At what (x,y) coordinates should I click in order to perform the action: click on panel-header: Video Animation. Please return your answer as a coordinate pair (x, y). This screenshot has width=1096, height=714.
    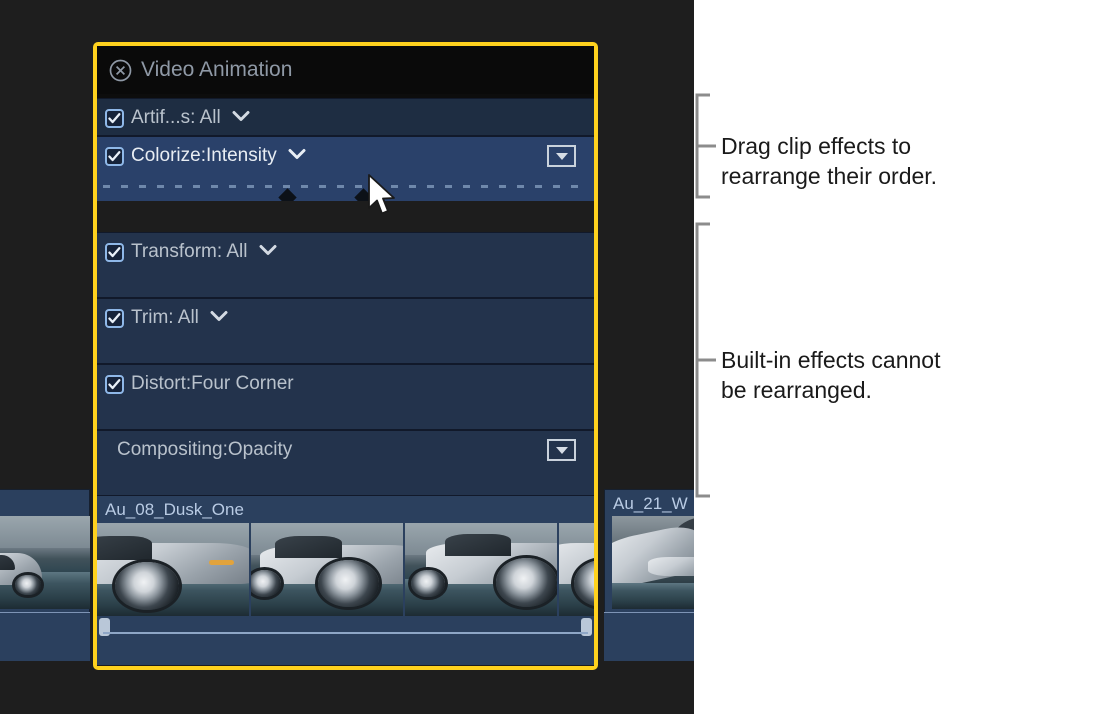
    Looking at the image, I should click on (345, 70).